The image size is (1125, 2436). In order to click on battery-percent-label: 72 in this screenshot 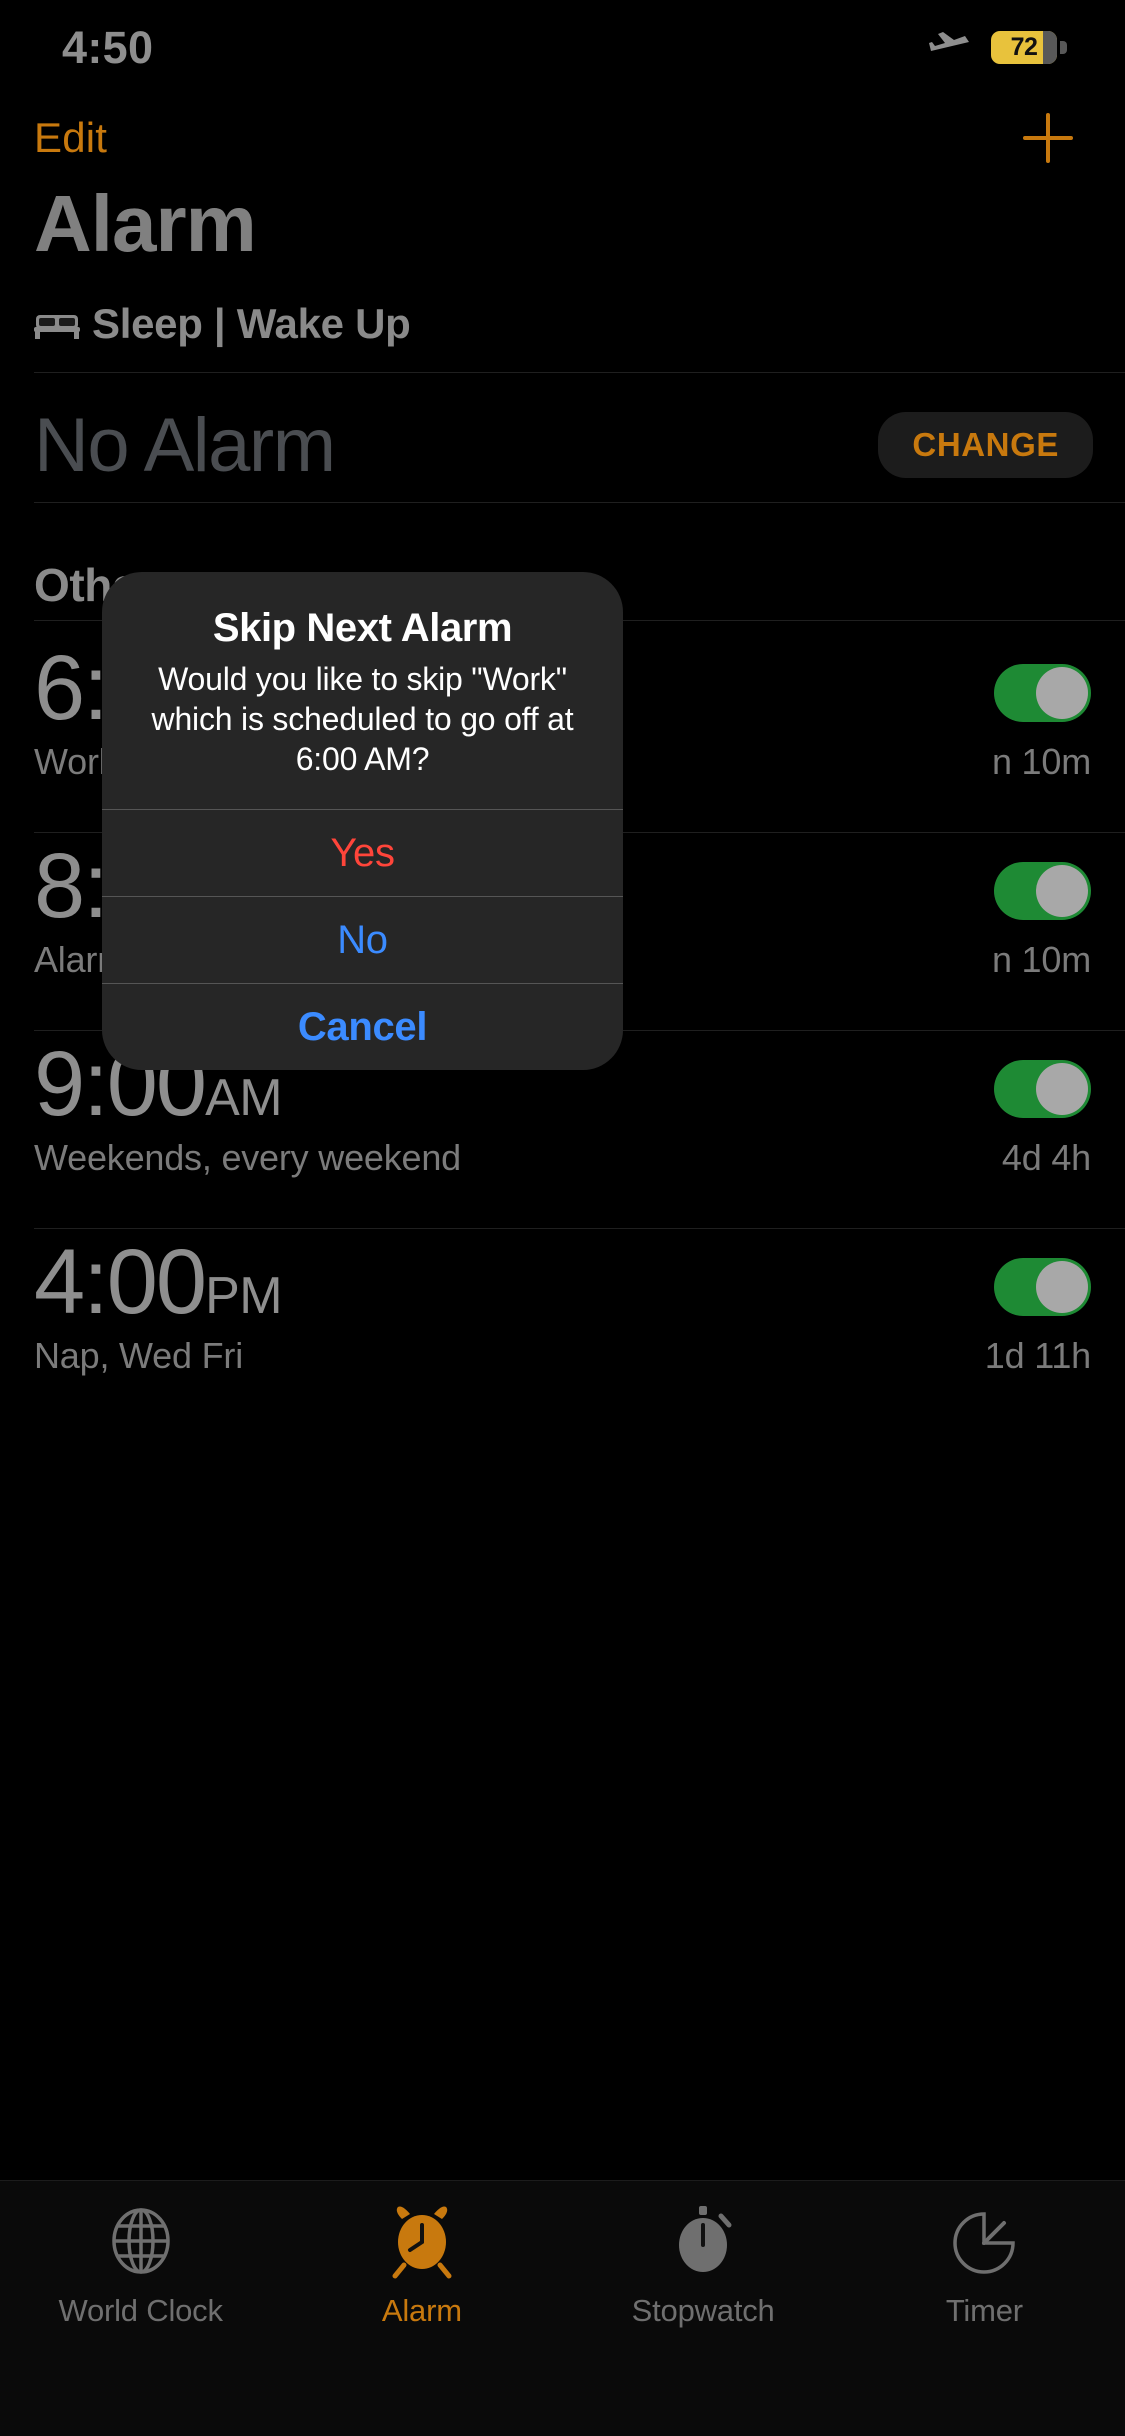, I will do `click(1024, 47)`.